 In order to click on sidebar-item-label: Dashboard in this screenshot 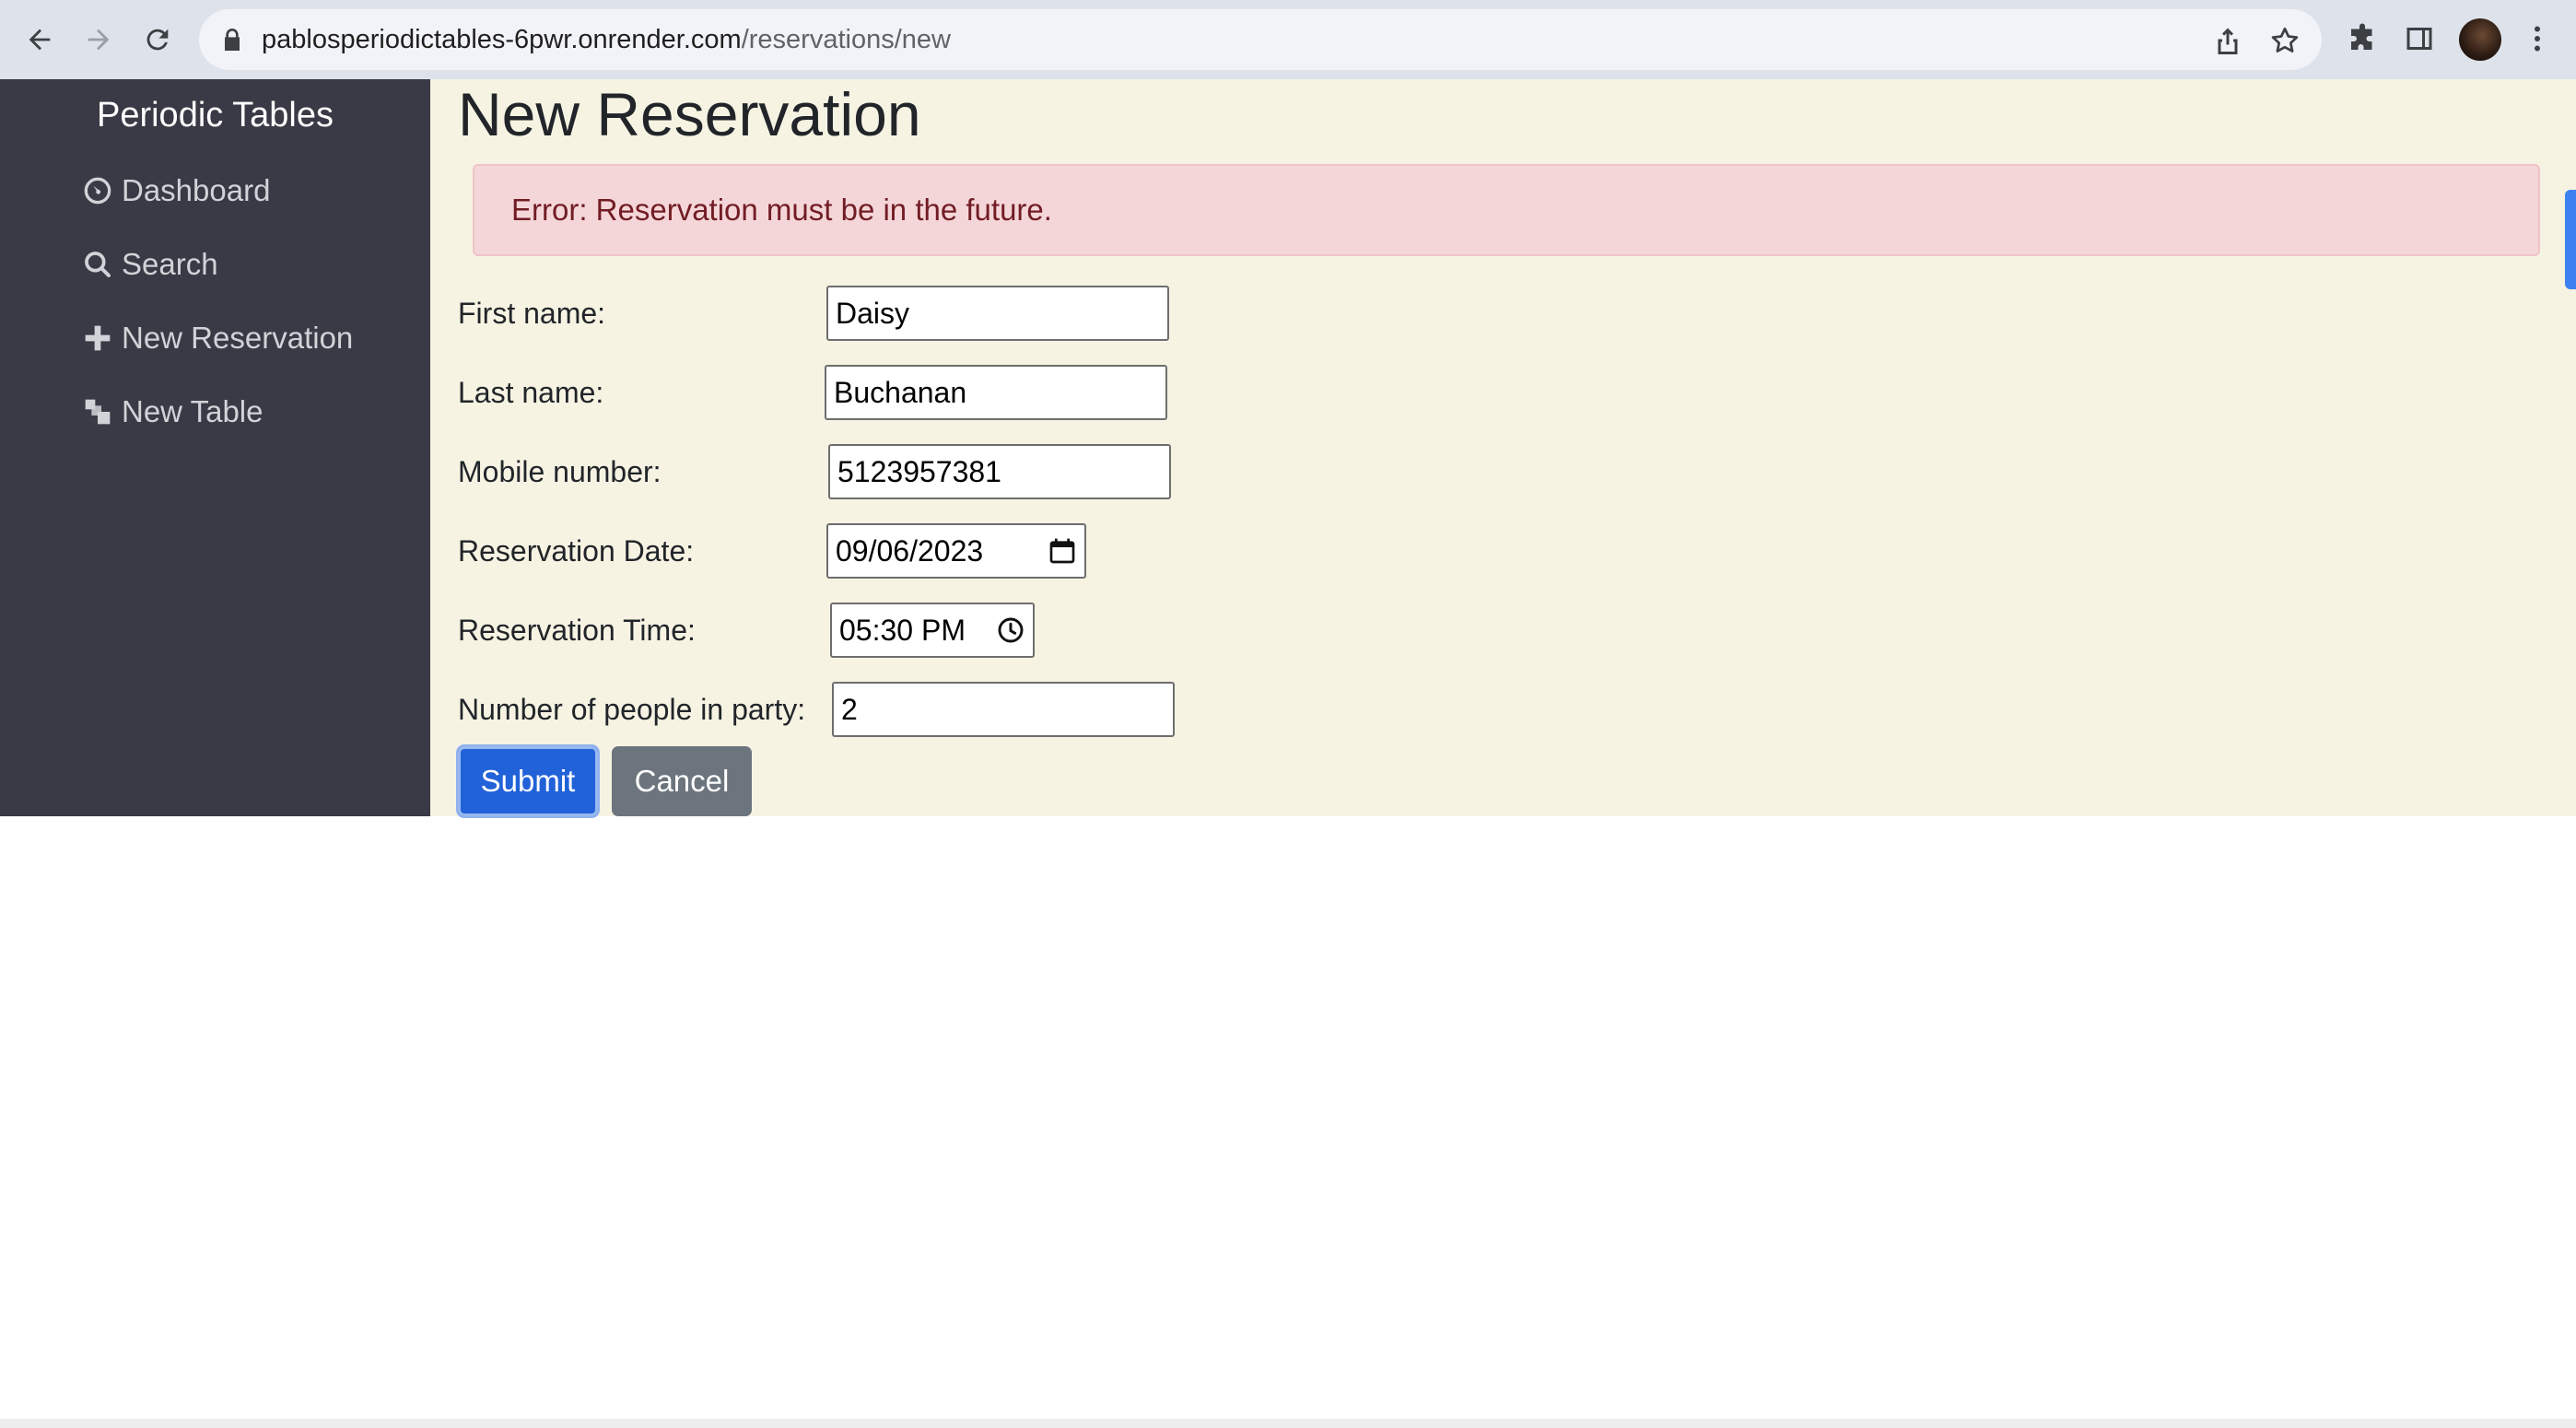, I will do `click(196, 190)`.